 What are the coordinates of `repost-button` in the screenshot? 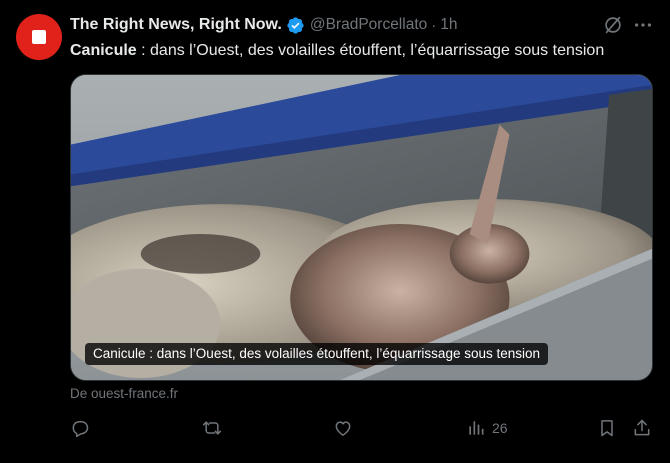 It's located at (212, 428).